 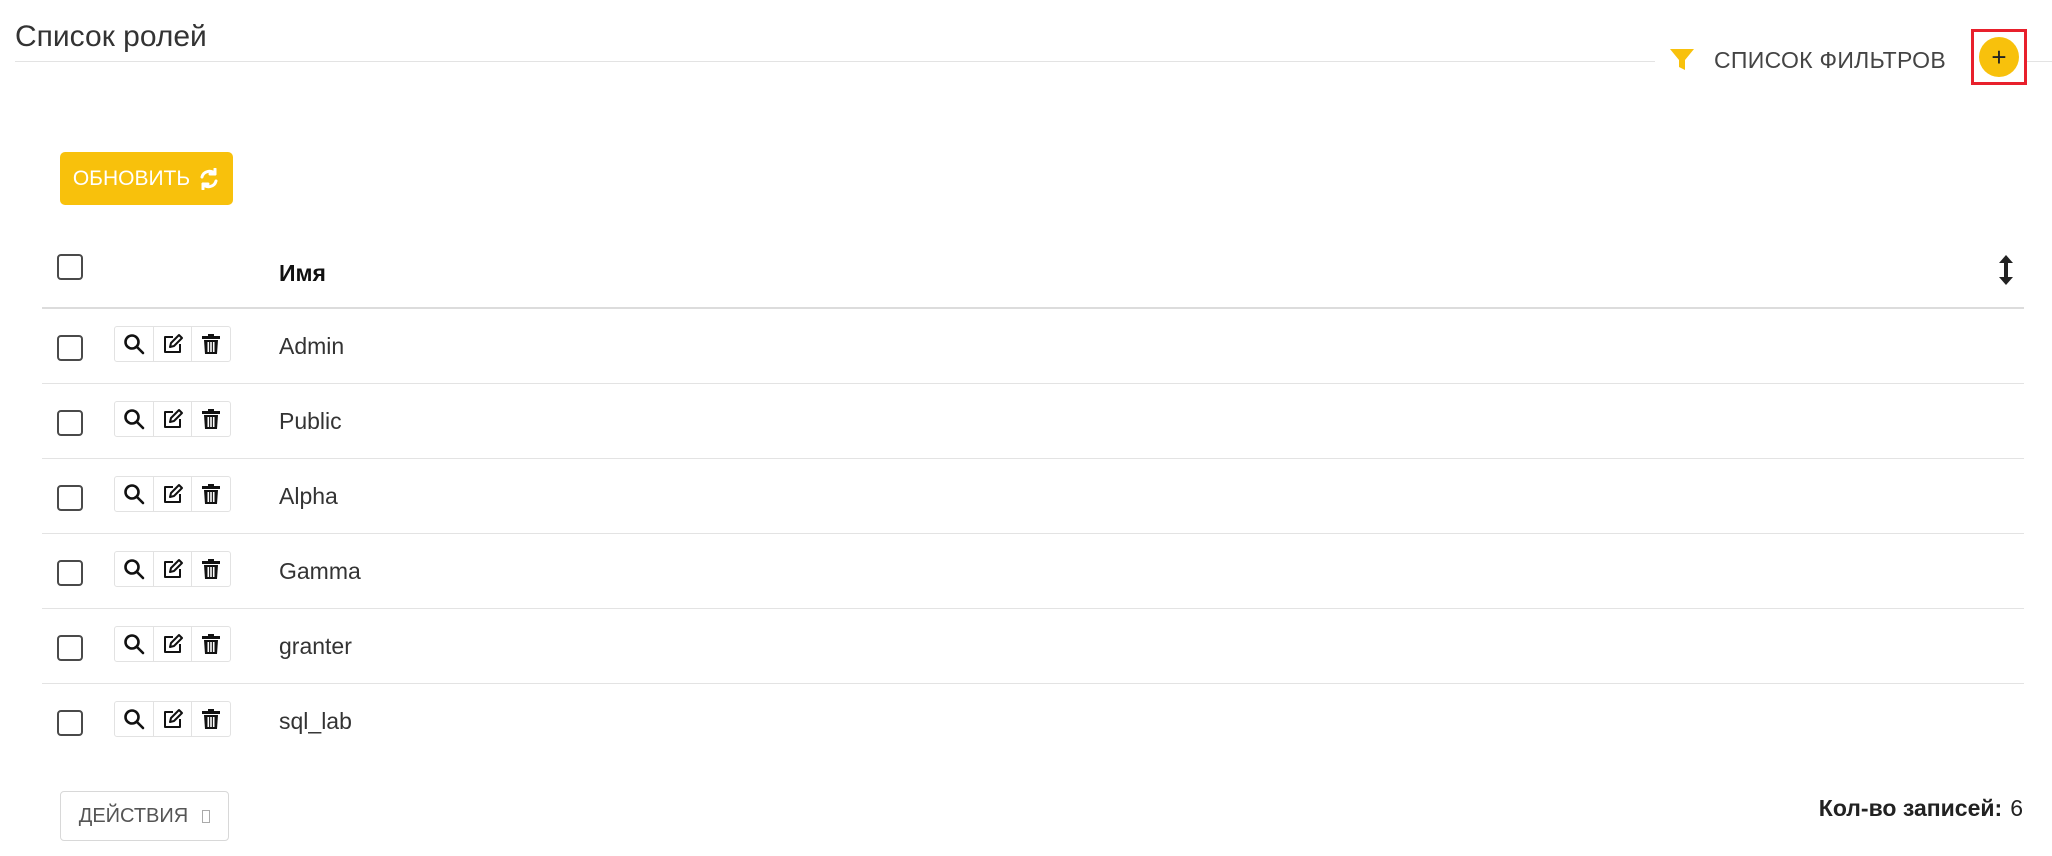 I want to click on role-name: Alpha, so click(x=308, y=496).